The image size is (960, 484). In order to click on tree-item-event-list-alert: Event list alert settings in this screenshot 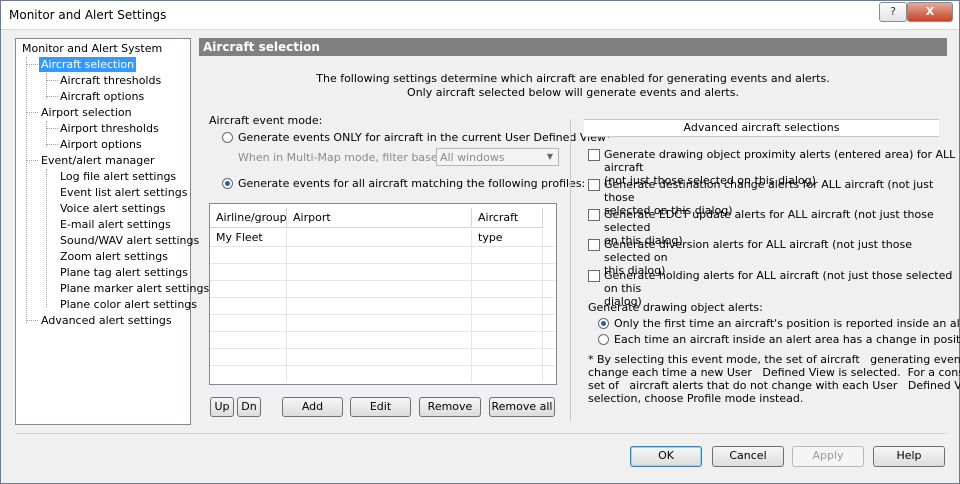, I will do `click(123, 192)`.